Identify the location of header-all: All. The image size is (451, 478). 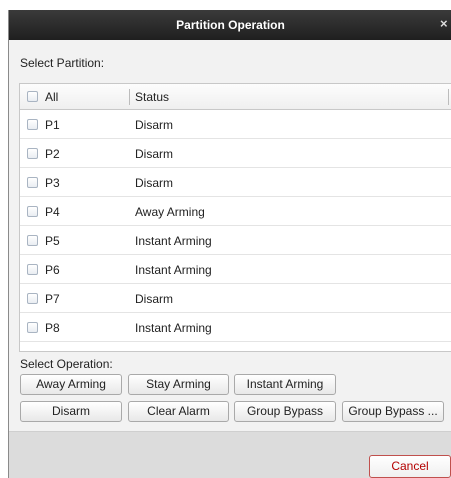
(52, 97).